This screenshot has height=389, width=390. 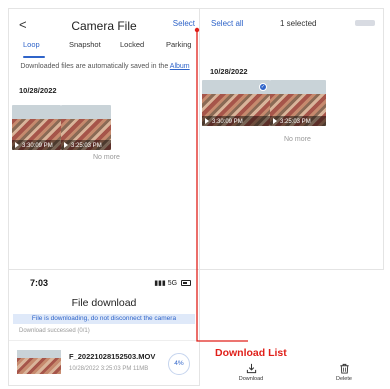 What do you see at coordinates (365, 23) in the screenshot?
I see `cancel-button` at bounding box center [365, 23].